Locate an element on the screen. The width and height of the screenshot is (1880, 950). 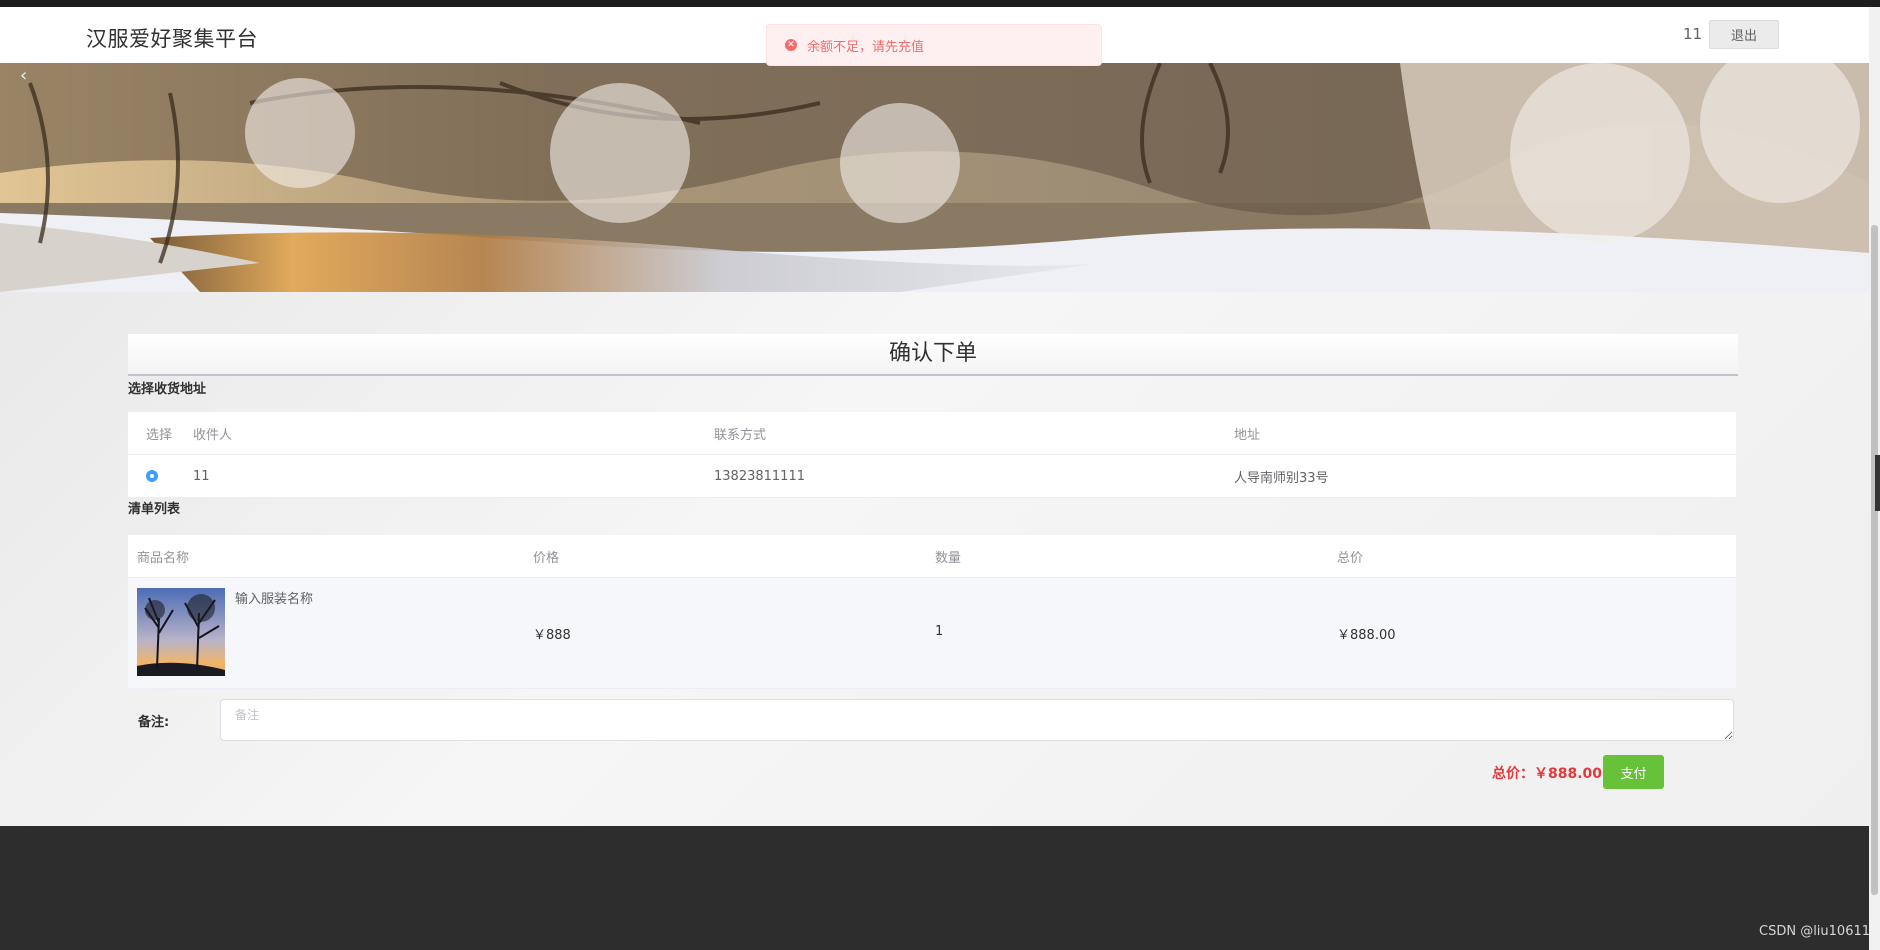
username-label: 11 is located at coordinates (1693, 34).